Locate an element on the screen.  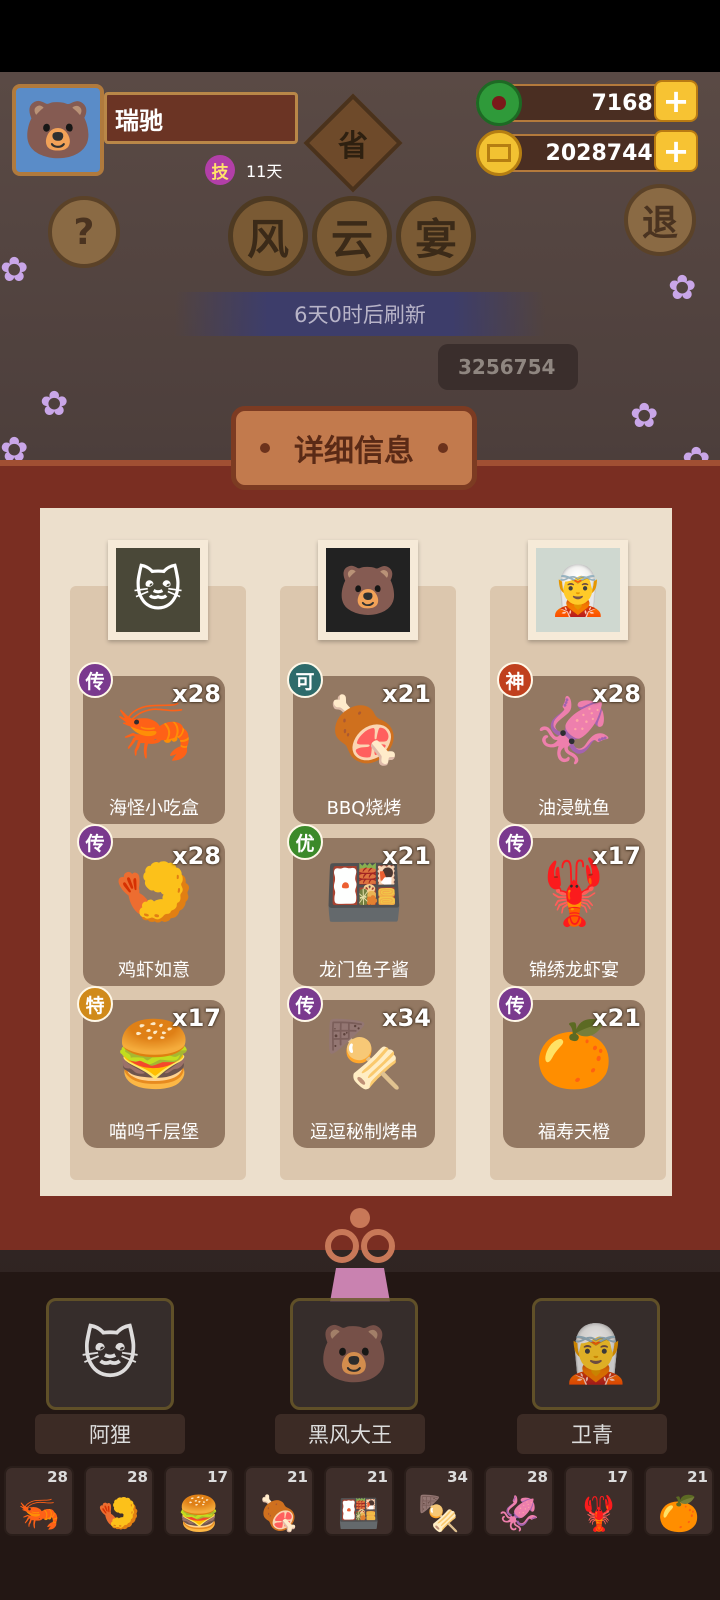
panel-title-text: 详细信息 is located at coordinates (354, 451).